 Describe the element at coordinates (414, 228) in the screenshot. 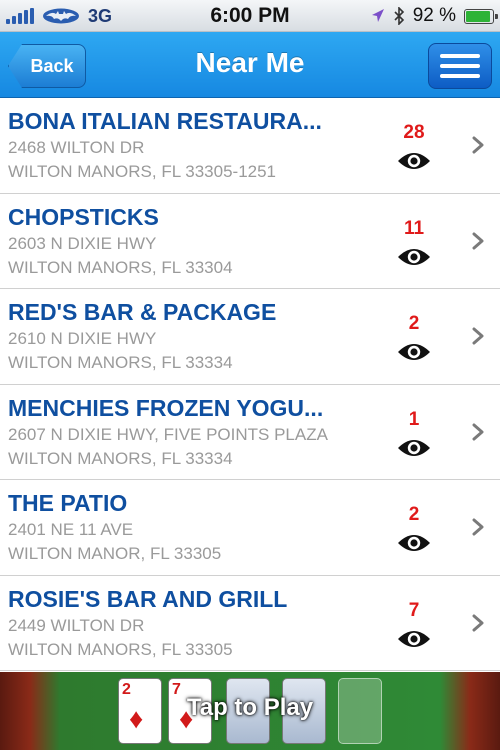

I see `view-count: 11` at that location.